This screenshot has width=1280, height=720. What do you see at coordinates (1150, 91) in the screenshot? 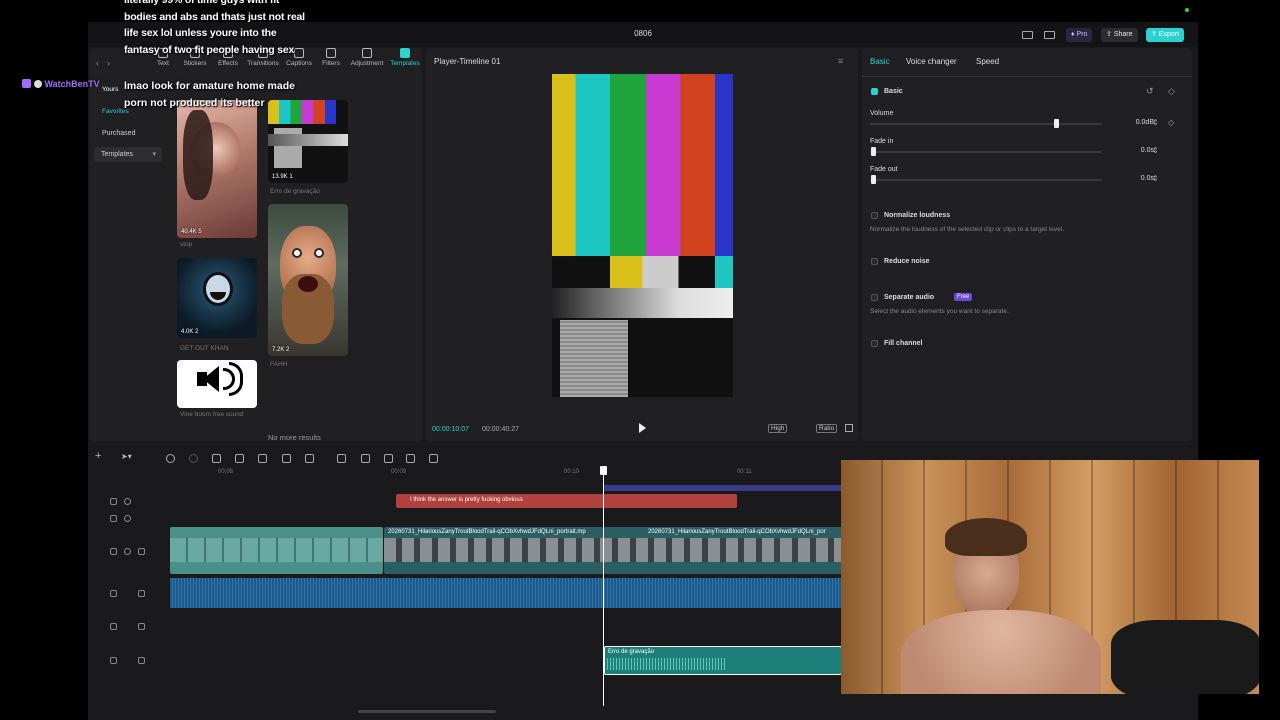
I see `reset-icon: ↺` at bounding box center [1150, 91].